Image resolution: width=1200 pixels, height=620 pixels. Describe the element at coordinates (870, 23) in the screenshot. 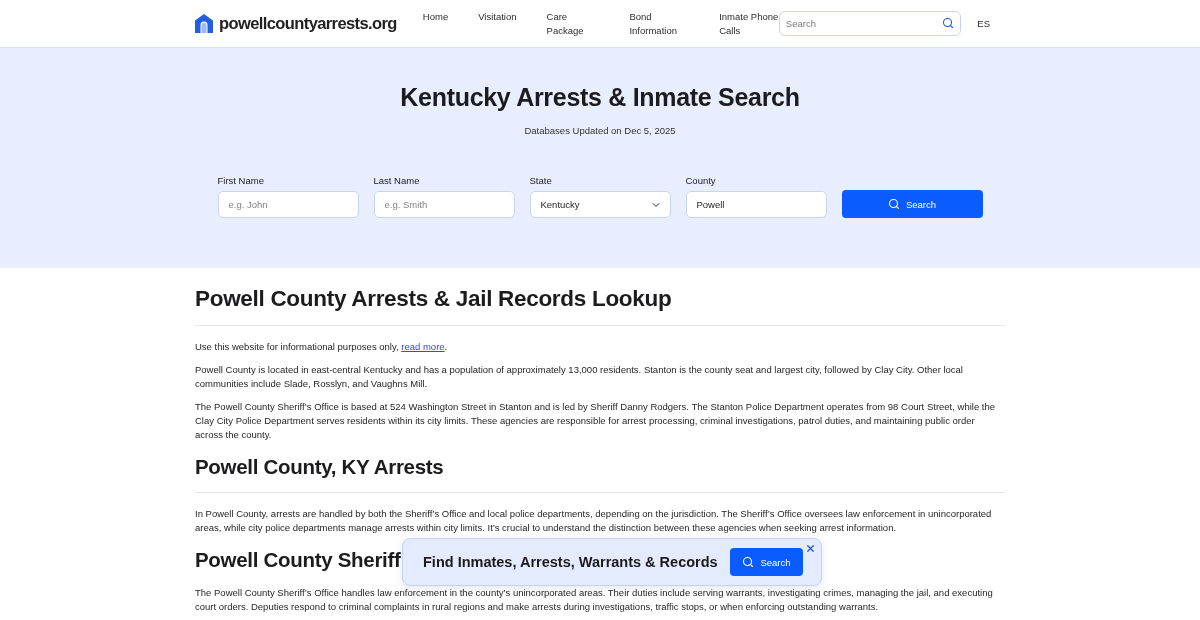

I see `search-field: Search` at that location.